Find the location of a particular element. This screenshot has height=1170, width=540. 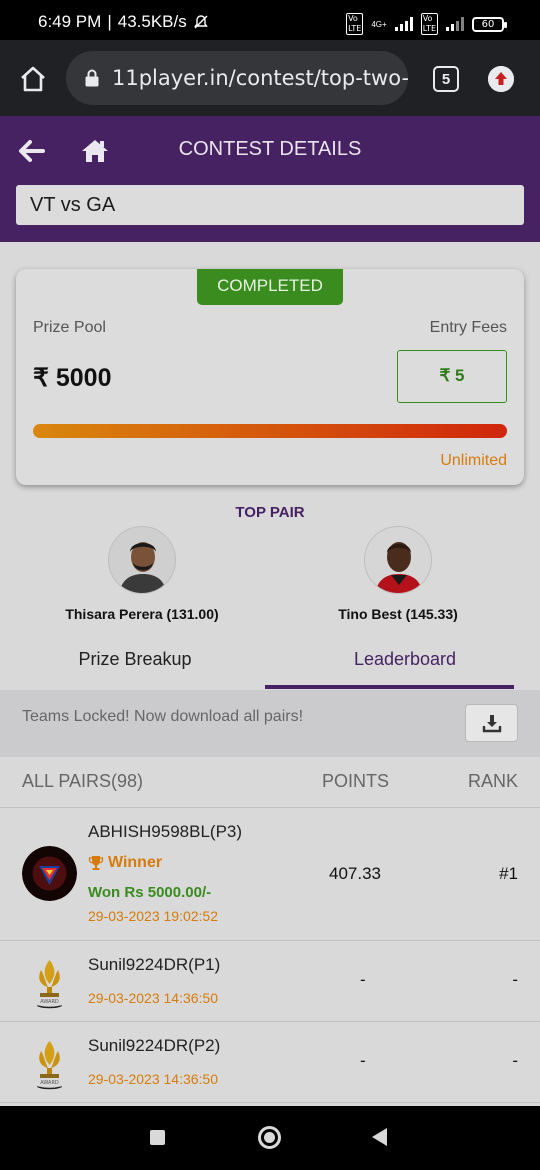

url-text: 11player.in/contest/top-two-p is located at coordinates (260, 78).